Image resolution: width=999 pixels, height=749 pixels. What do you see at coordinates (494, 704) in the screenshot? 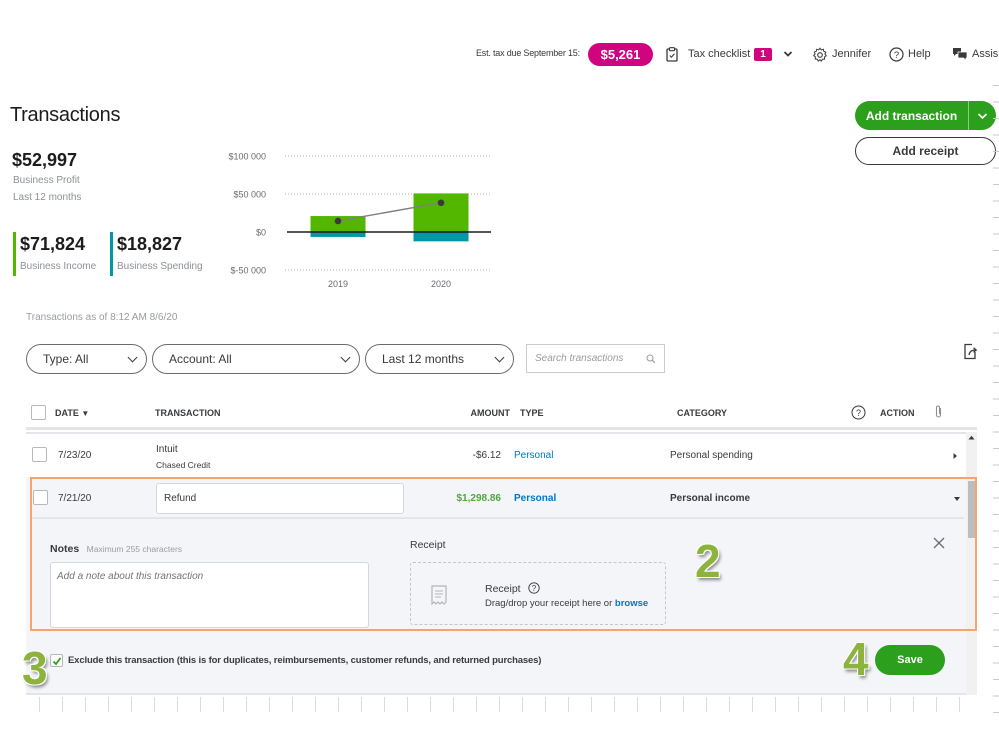
I see `bottom-edge-ruler` at bounding box center [494, 704].